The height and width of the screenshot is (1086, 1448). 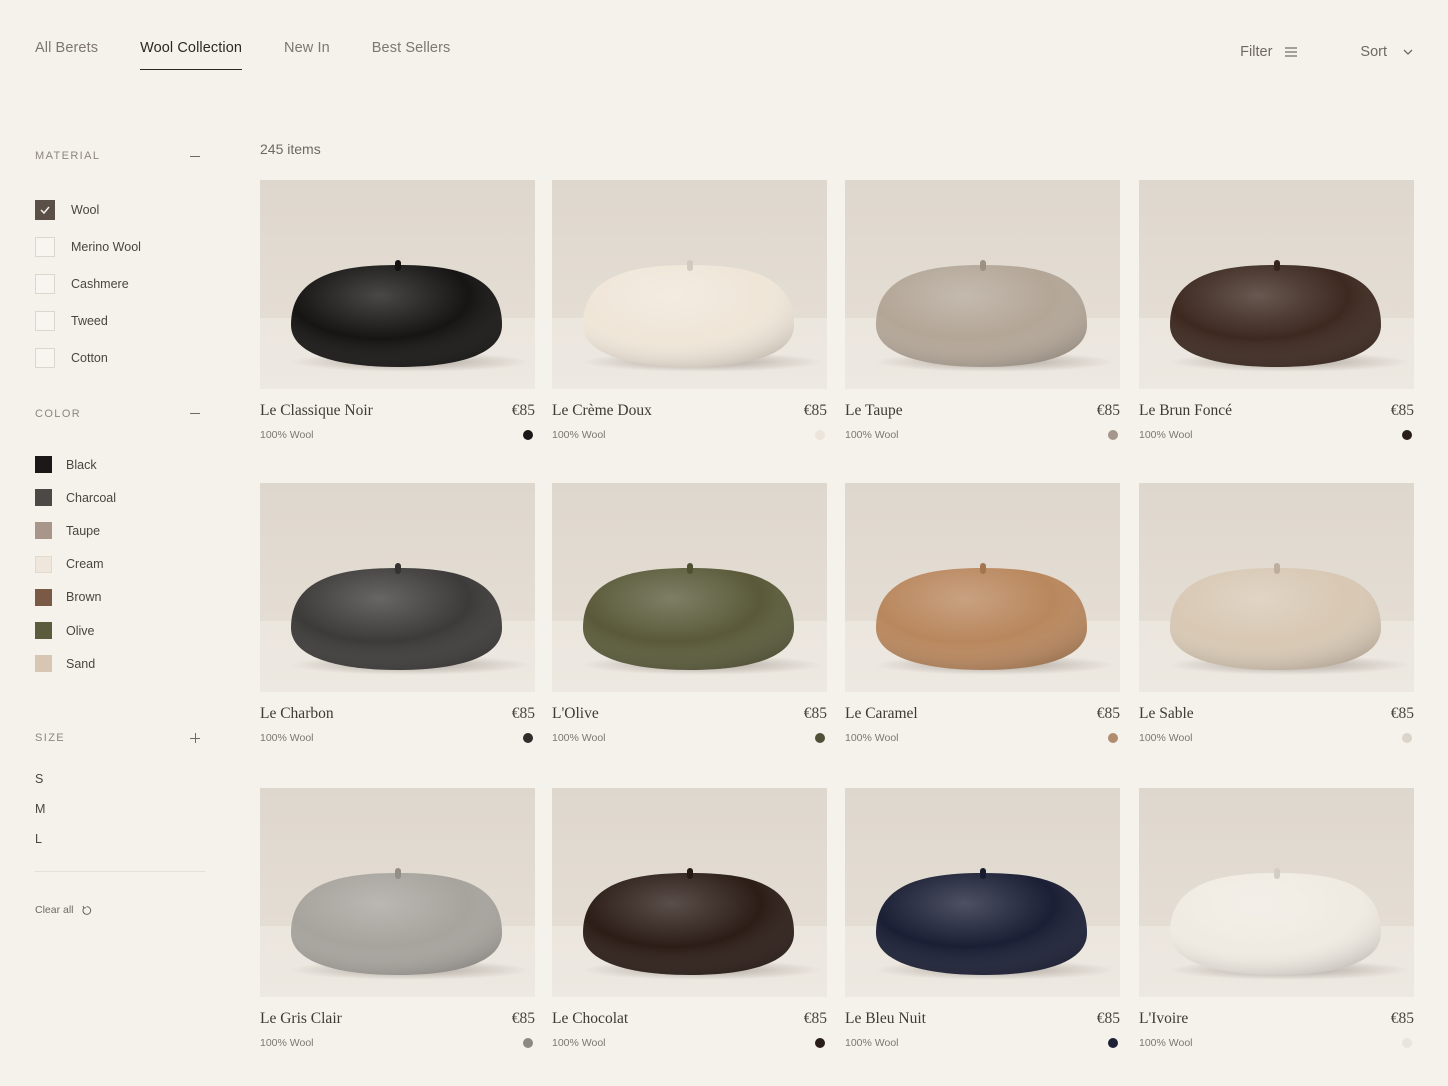 I want to click on product-card: Le Crème Doux €85 100% Wool, so click(x=689, y=310).